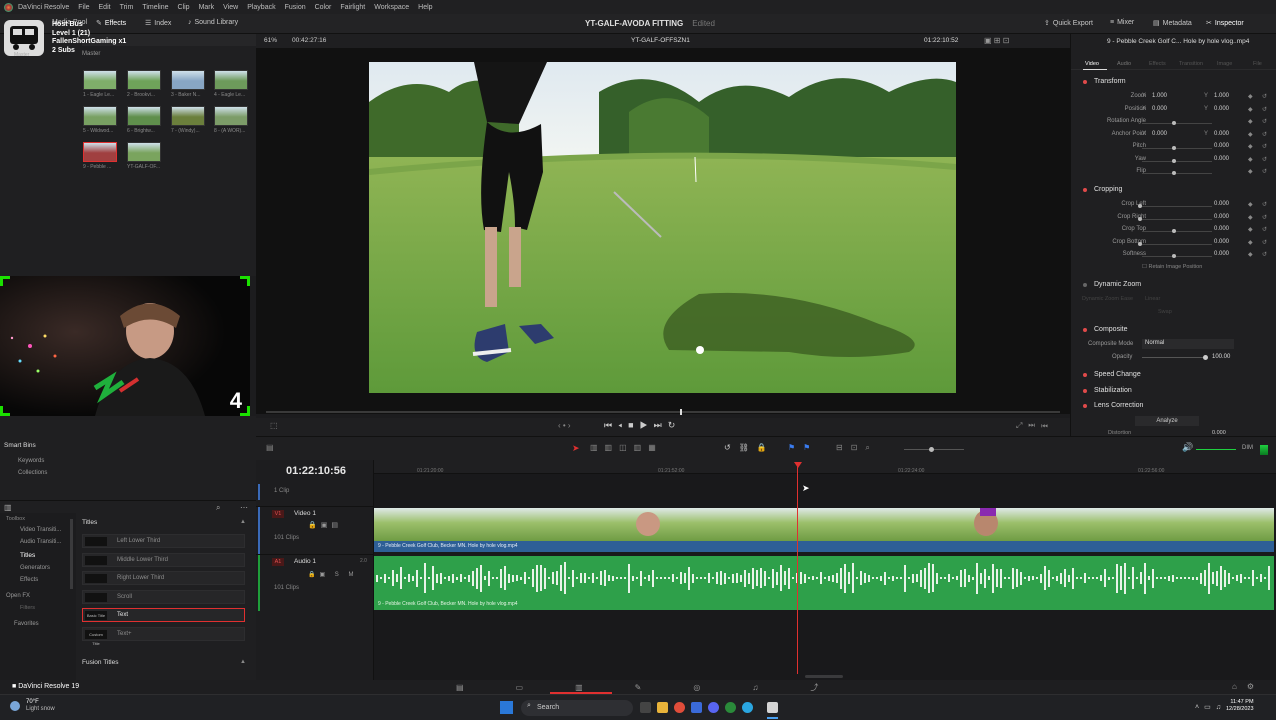  I want to click on timeline-scrollbar, so click(824, 676).